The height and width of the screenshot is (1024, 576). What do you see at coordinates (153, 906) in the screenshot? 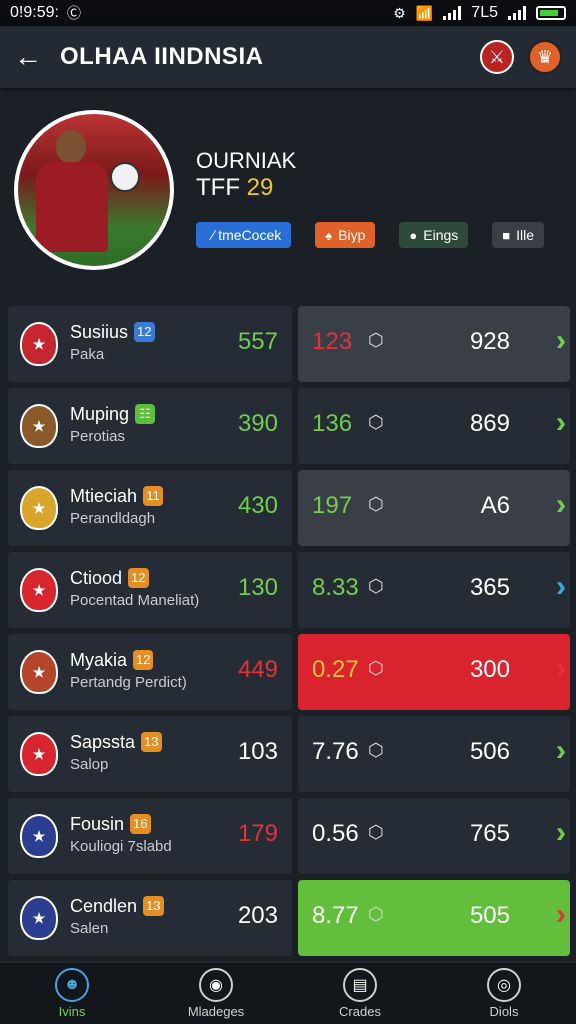
I see `team-badge: 13` at bounding box center [153, 906].